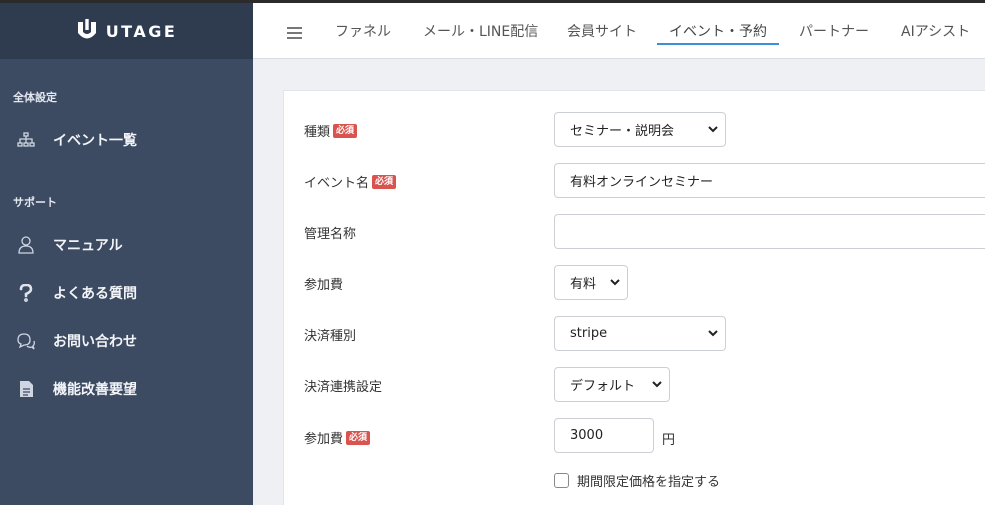 The width and height of the screenshot is (985, 505). What do you see at coordinates (317, 132) in the screenshot?
I see `type-label-text: 種類` at bounding box center [317, 132].